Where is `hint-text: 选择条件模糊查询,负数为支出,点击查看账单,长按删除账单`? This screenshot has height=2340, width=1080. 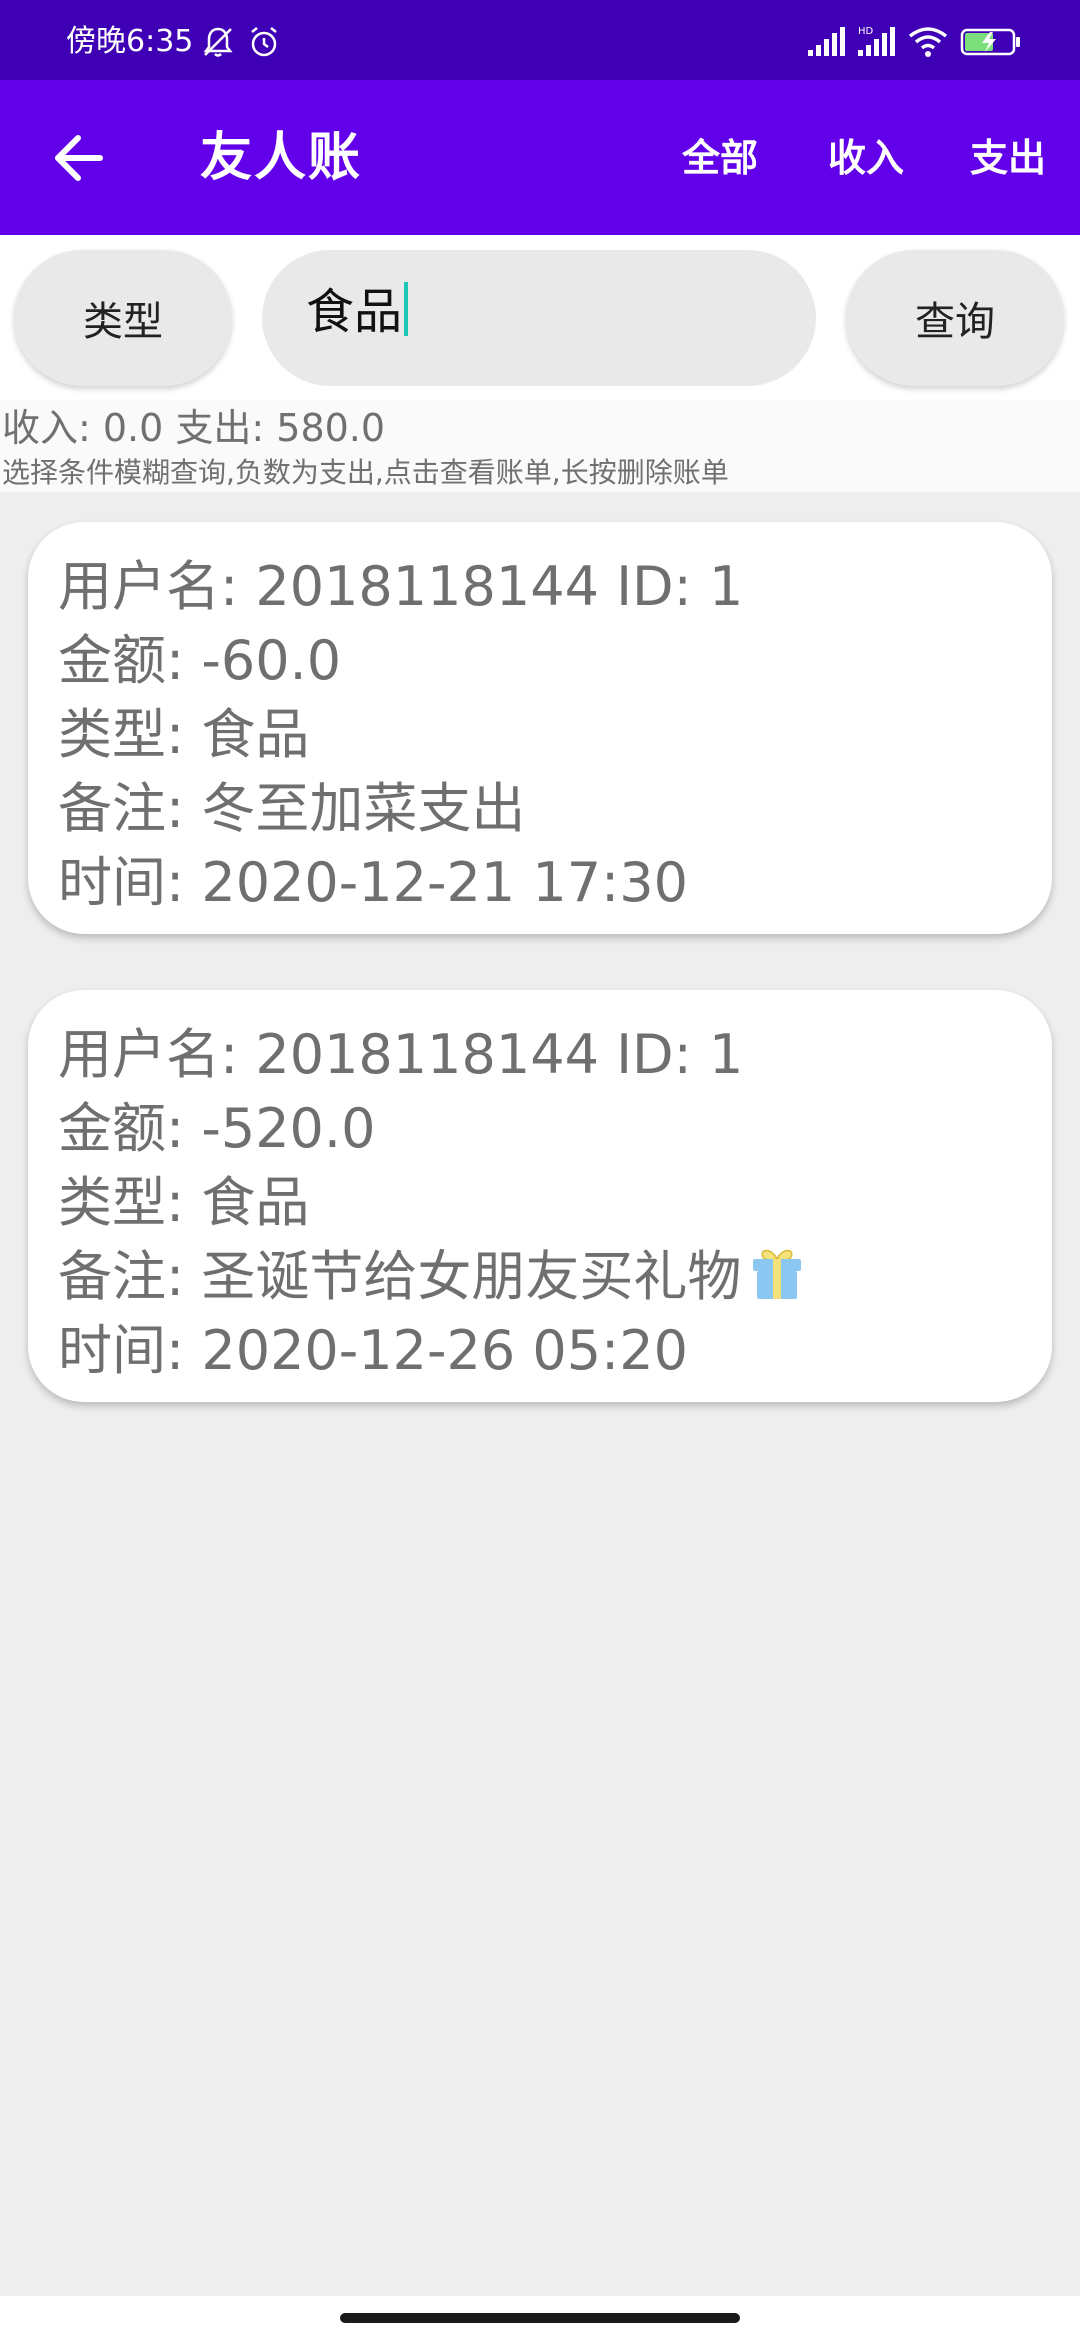
hint-text: 选择条件模糊查询,负数为支出,点击查看账单,长按删除账单 is located at coordinates (365, 472).